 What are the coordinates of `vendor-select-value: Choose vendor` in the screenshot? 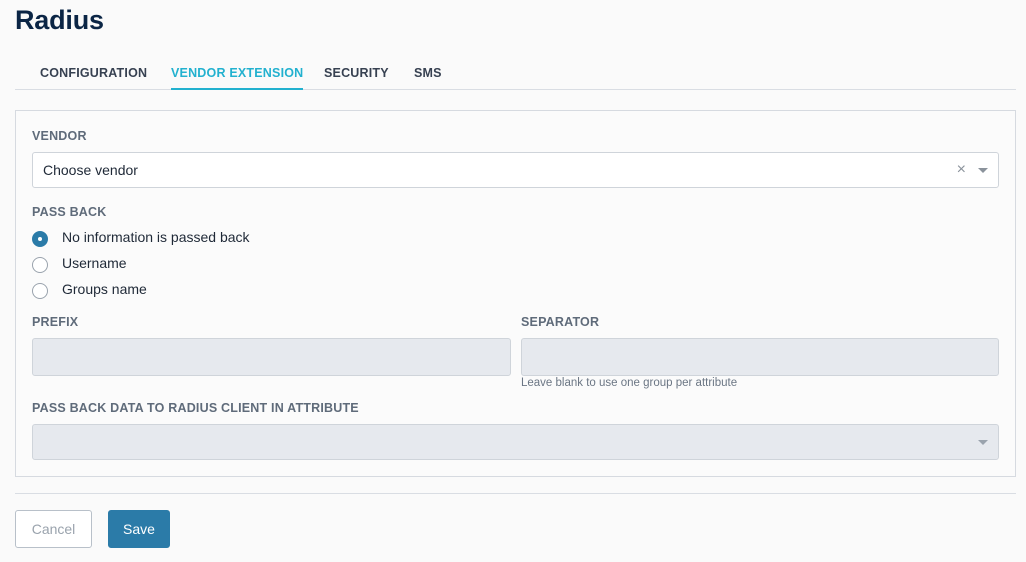 It's located at (90, 170).